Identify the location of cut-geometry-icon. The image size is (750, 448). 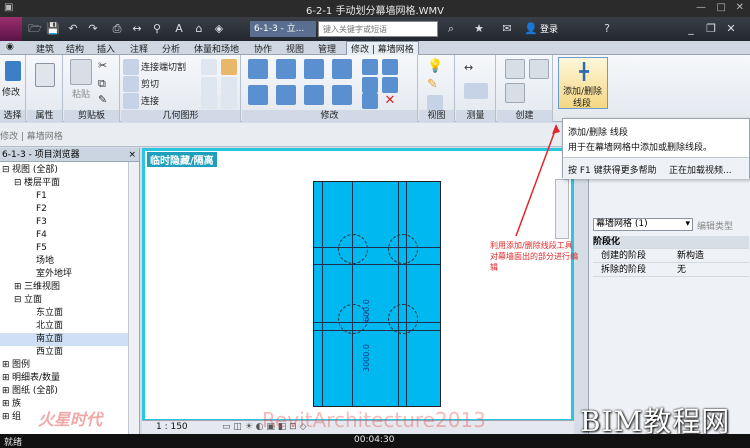
(131, 67).